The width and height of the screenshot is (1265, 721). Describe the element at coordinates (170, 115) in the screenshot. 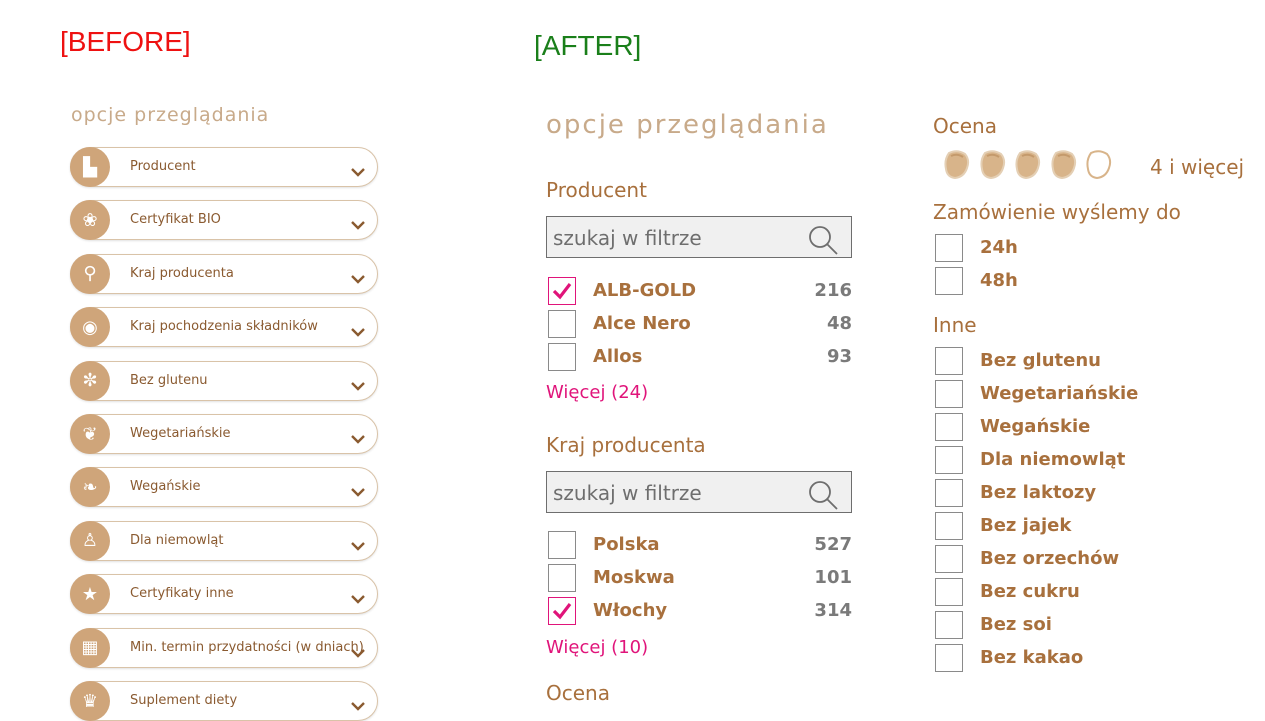

I see `before-panel-title: opcje przeglądania` at that location.